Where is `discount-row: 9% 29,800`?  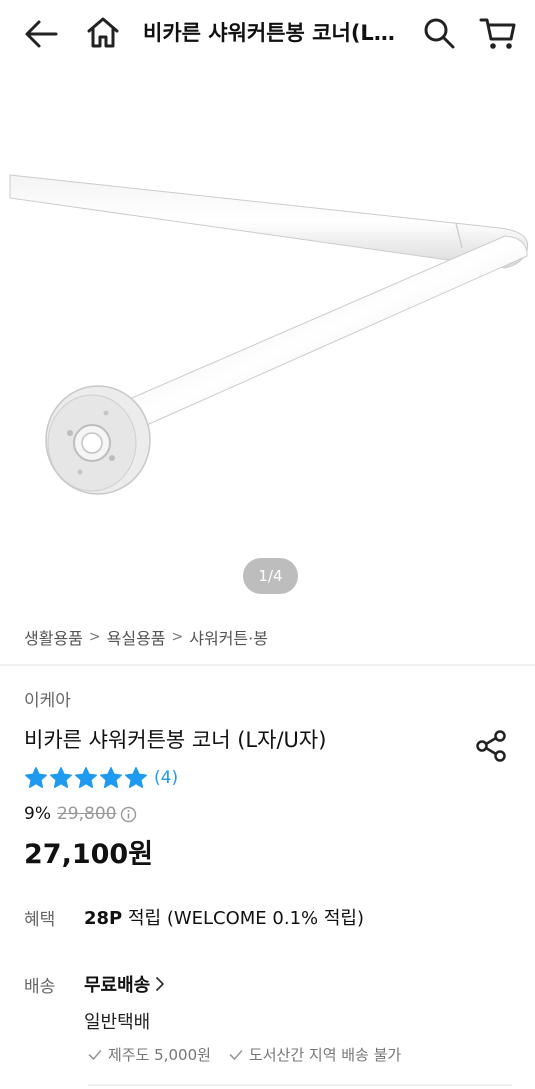 discount-row: 9% 29,800 is located at coordinates (80, 814).